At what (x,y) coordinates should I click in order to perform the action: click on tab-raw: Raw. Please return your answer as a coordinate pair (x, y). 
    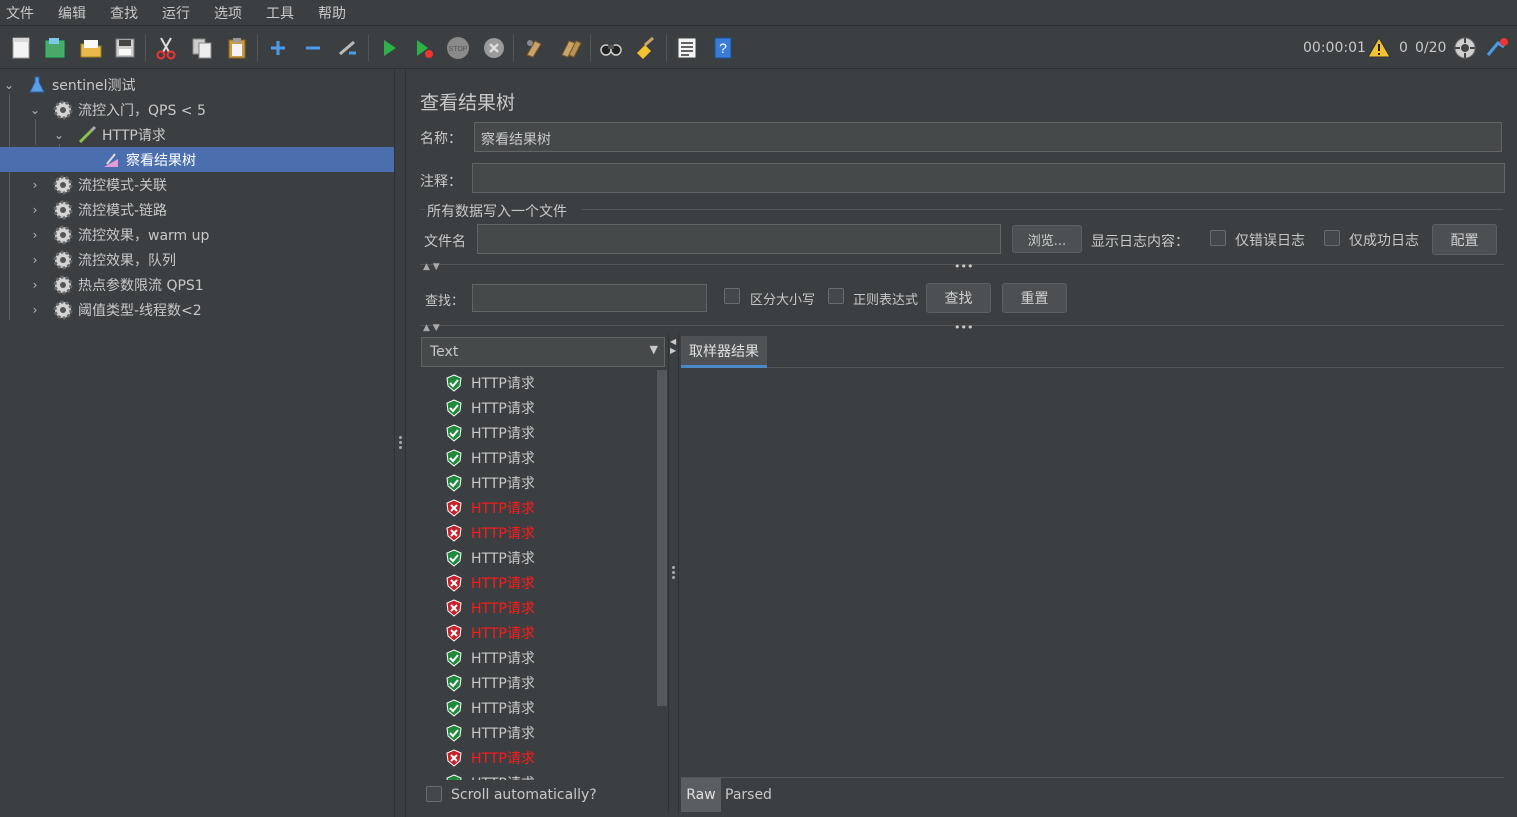
    Looking at the image, I should click on (701, 795).